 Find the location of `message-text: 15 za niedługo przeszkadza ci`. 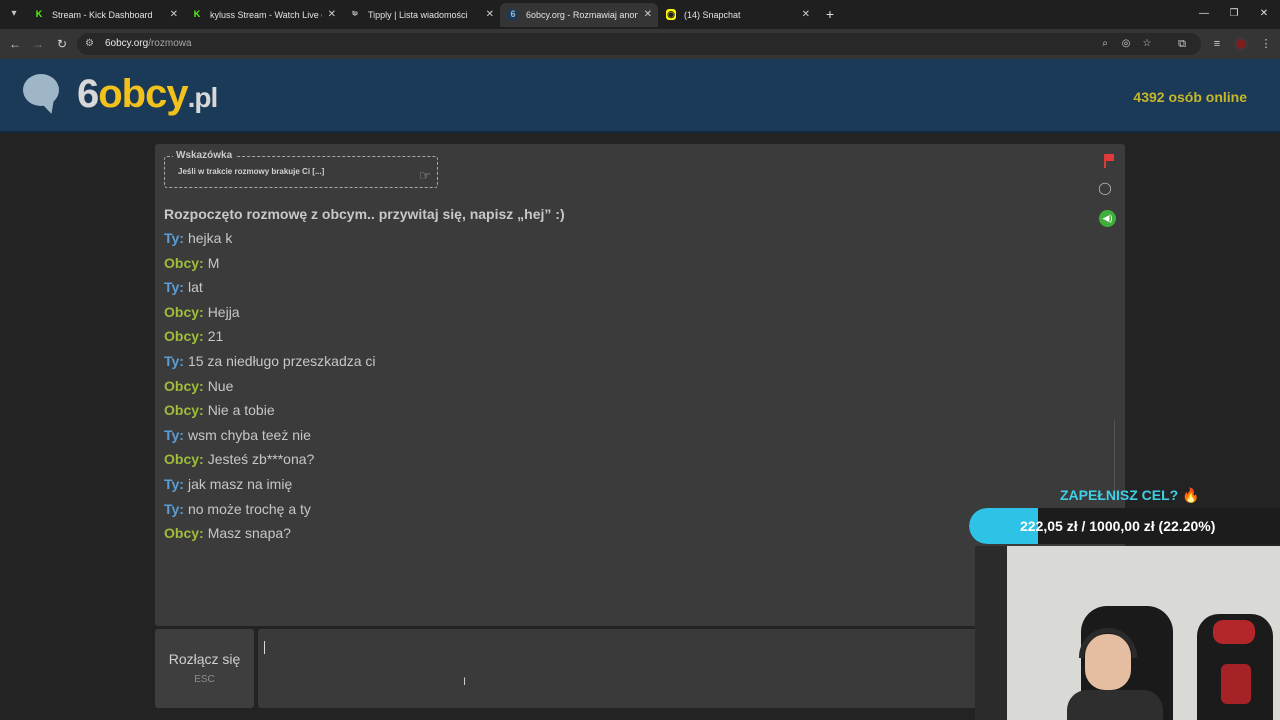

message-text: 15 za niedługo przeszkadza ci is located at coordinates (281, 360).